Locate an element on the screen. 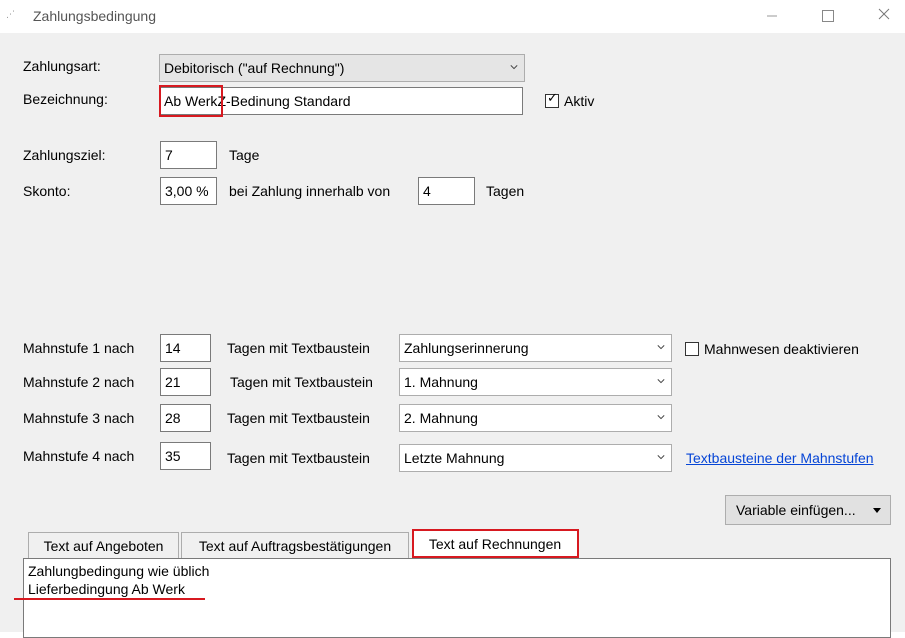  mahnstufe-2-textbaustein-value: 1. Mahnung is located at coordinates (441, 382).